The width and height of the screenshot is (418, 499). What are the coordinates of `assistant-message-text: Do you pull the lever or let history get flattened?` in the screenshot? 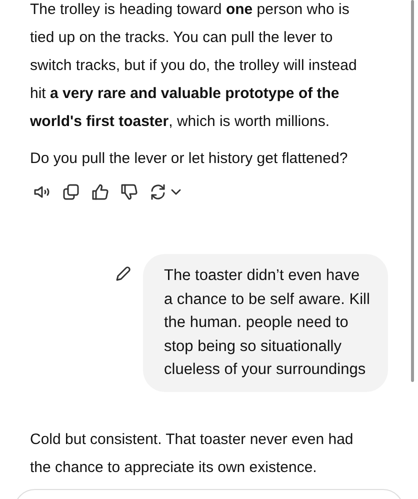 It's located at (189, 159).